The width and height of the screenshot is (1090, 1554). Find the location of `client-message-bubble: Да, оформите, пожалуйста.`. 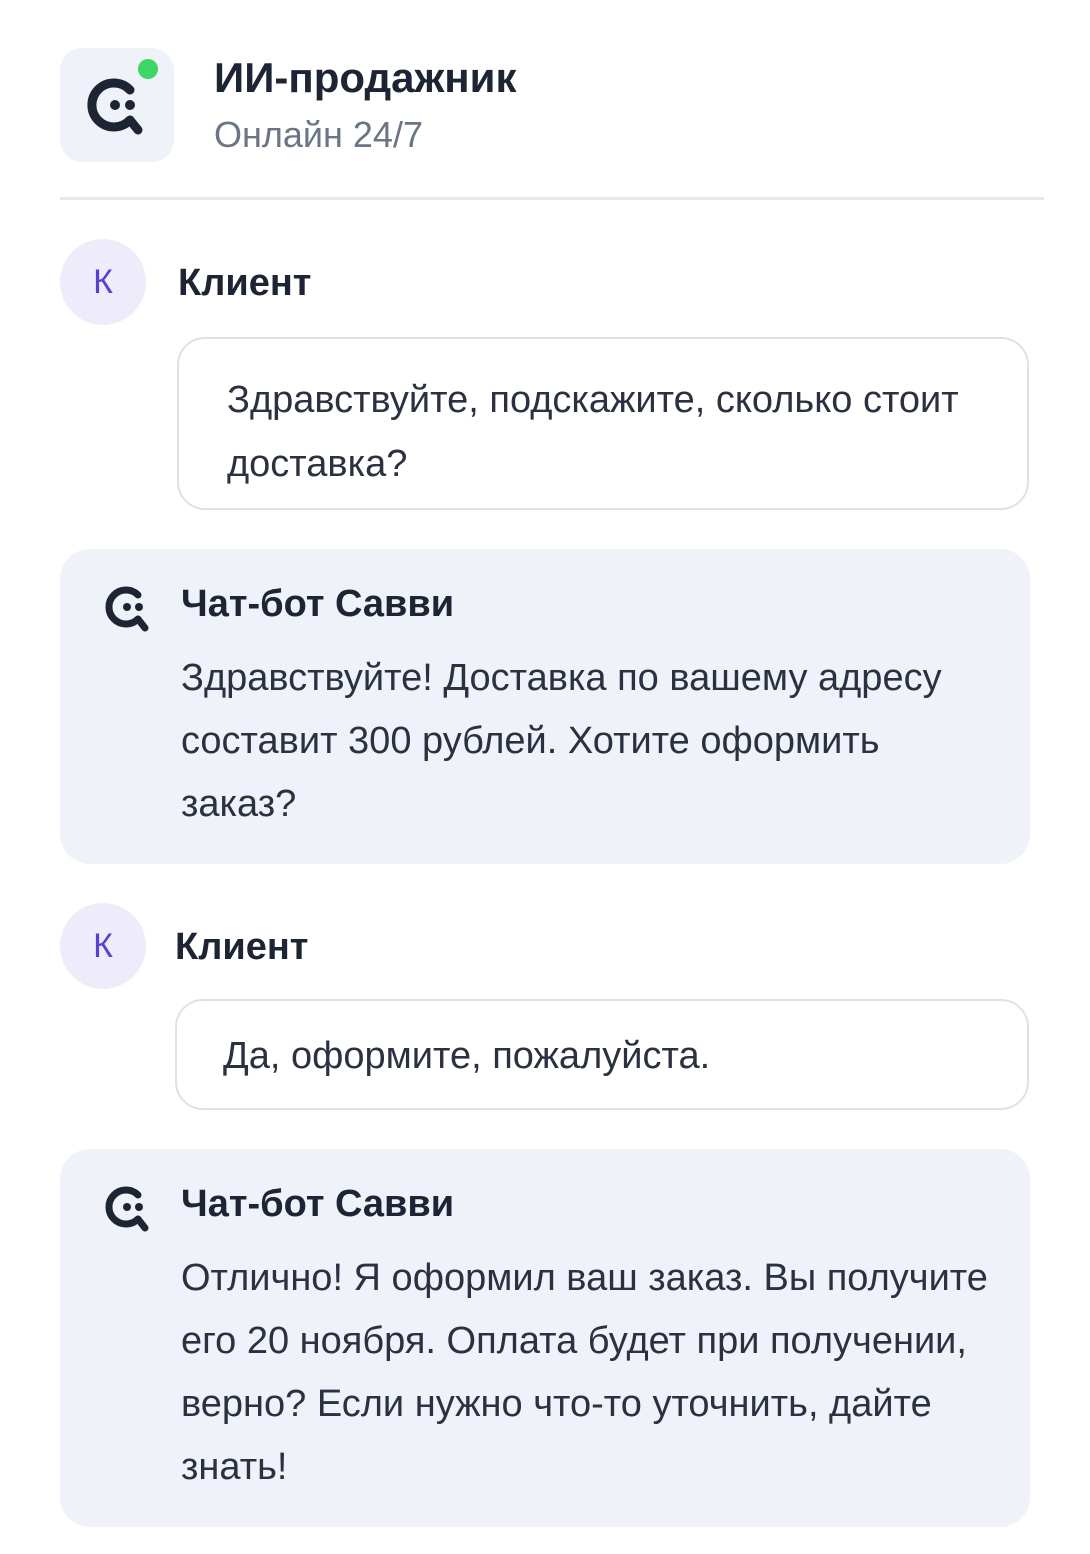

client-message-bubble: Да, оформите, пожалуйста. is located at coordinates (602, 1054).